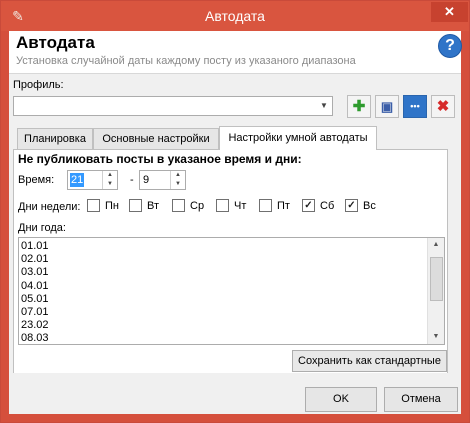  Describe the element at coordinates (327, 206) in the screenshot. I see `weekday-label: Сб` at that location.